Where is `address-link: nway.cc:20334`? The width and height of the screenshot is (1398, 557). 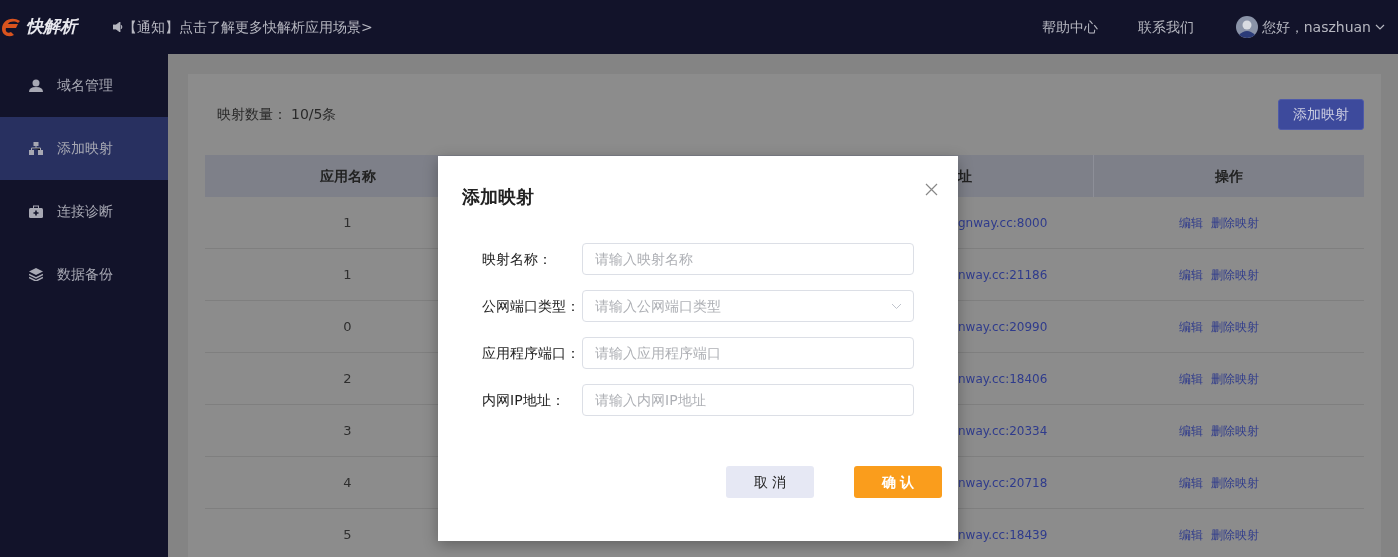 address-link: nway.cc:20334 is located at coordinates (1003, 430).